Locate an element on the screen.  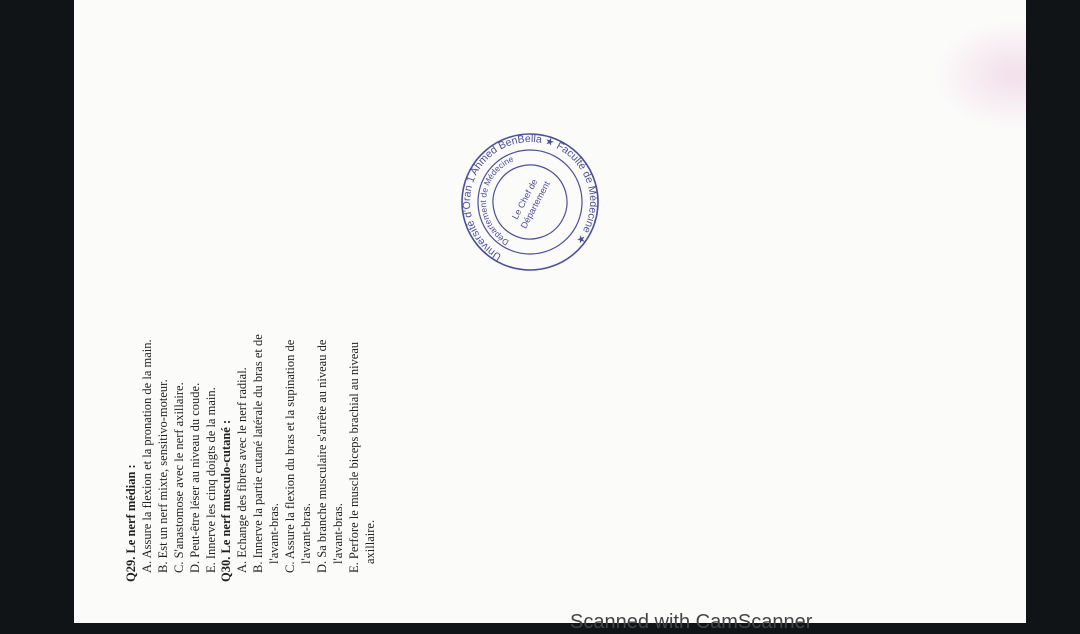
question-option: D. Peut-être léser au niveau du coude. is located at coordinates (194, 477).